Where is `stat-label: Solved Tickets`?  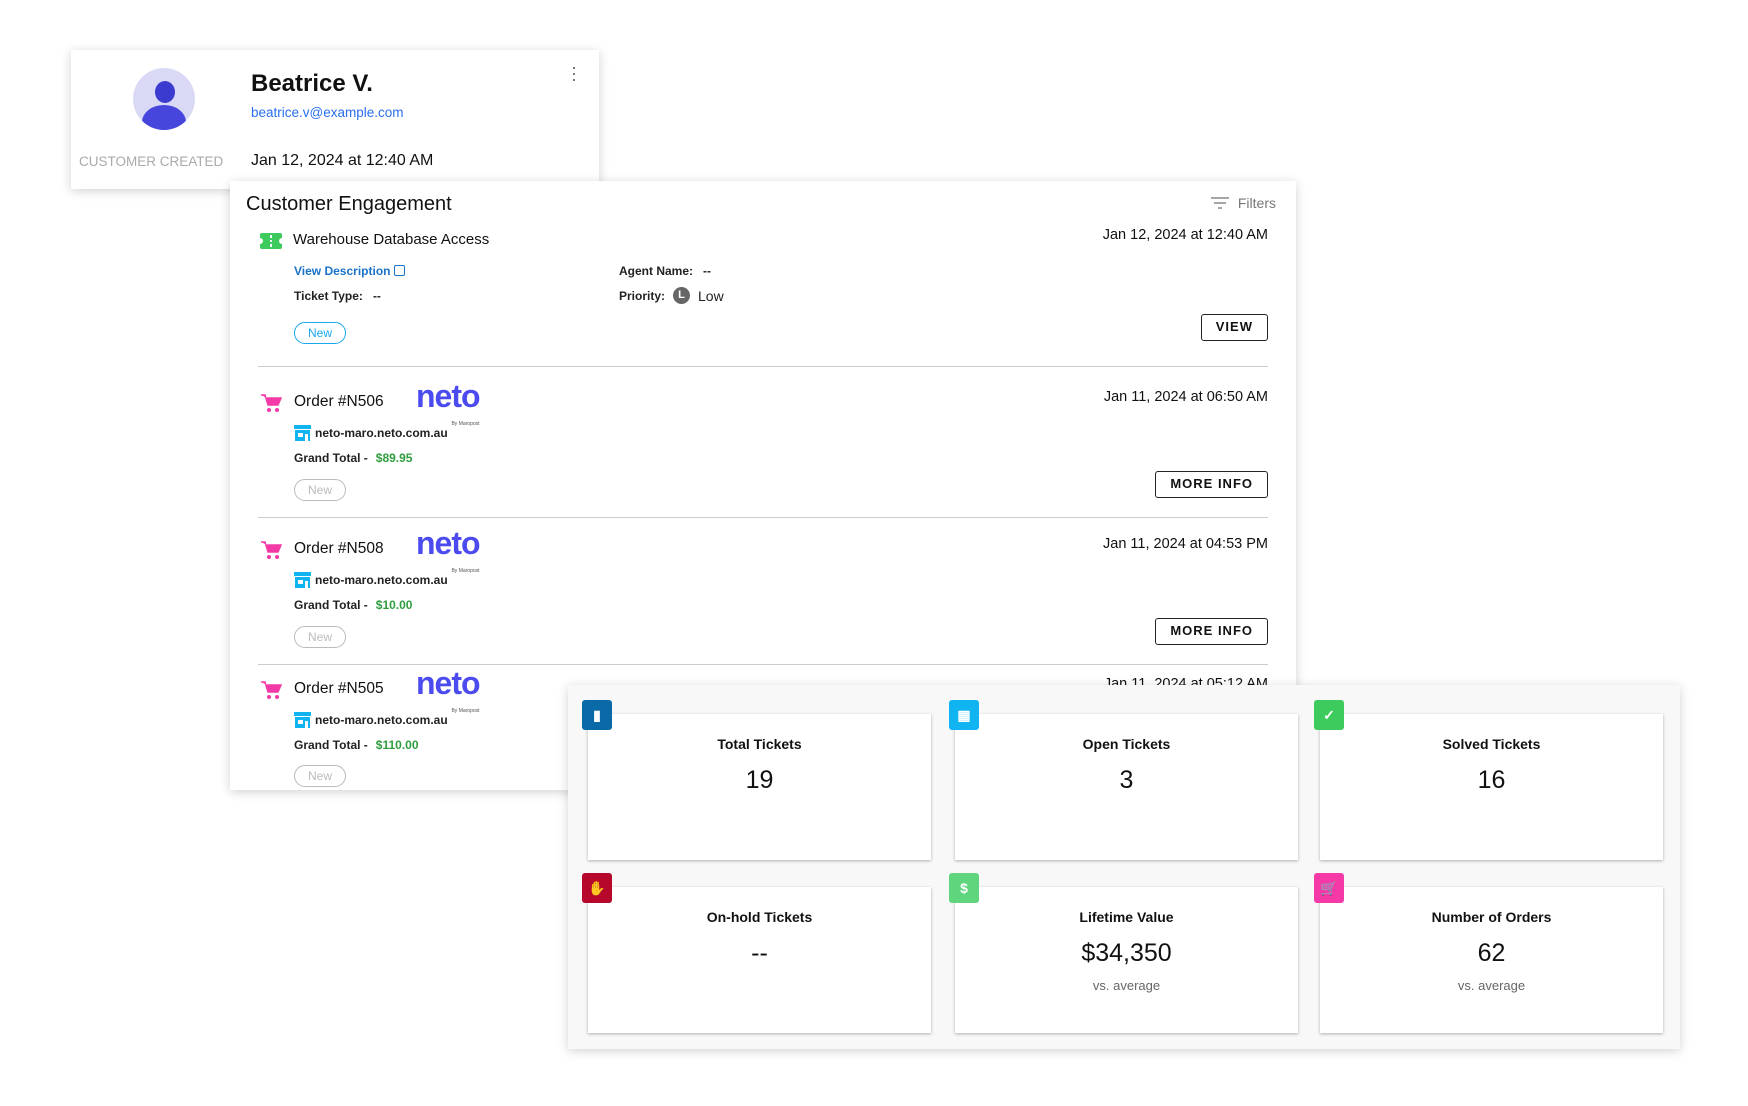 stat-label: Solved Tickets is located at coordinates (1491, 744).